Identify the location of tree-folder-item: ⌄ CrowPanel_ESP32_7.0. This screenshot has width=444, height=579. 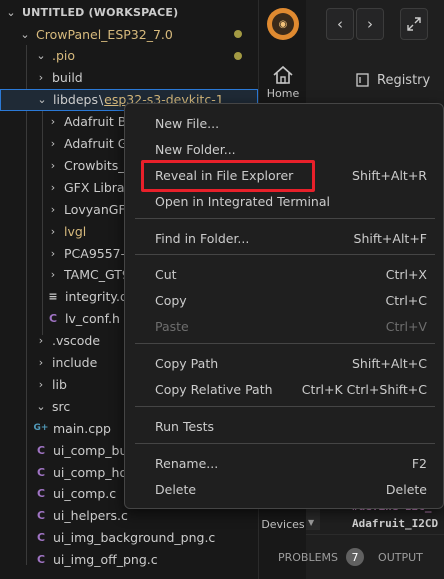
(129, 34).